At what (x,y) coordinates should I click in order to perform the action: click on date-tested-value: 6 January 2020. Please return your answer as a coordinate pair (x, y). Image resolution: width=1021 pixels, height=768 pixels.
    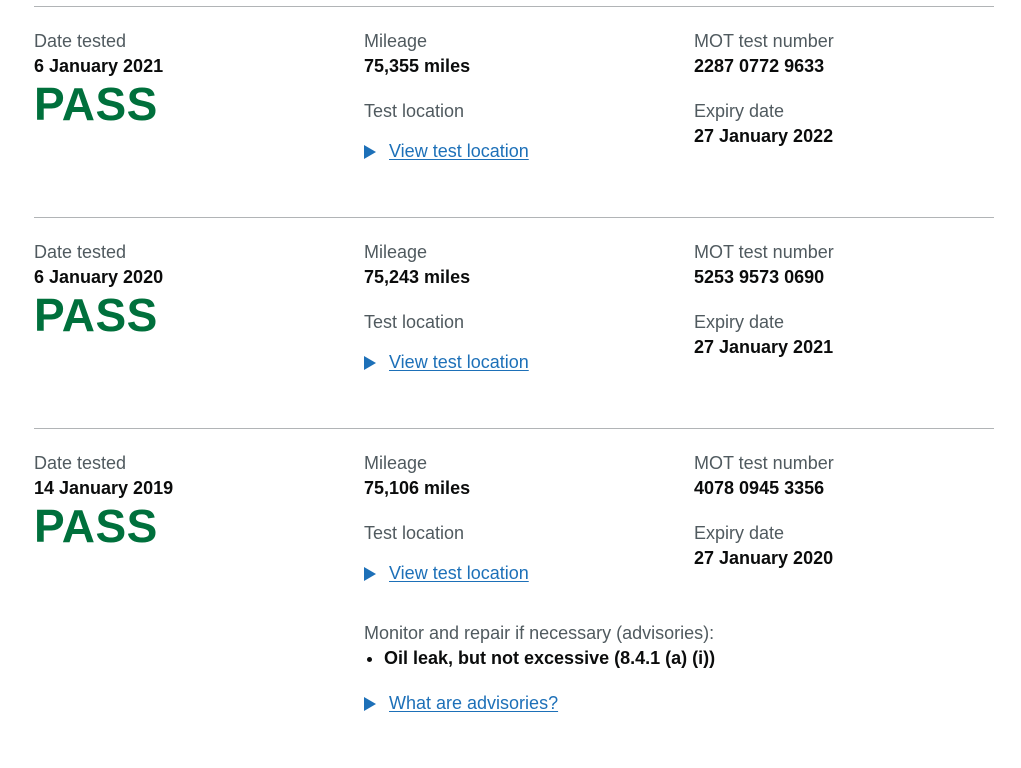
    Looking at the image, I should click on (99, 277).